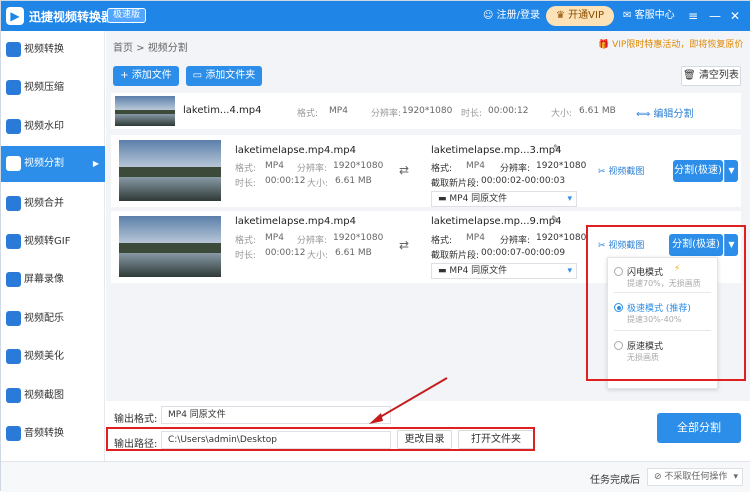  I want to click on sidebar-item-label: 视频美化, so click(44, 356).